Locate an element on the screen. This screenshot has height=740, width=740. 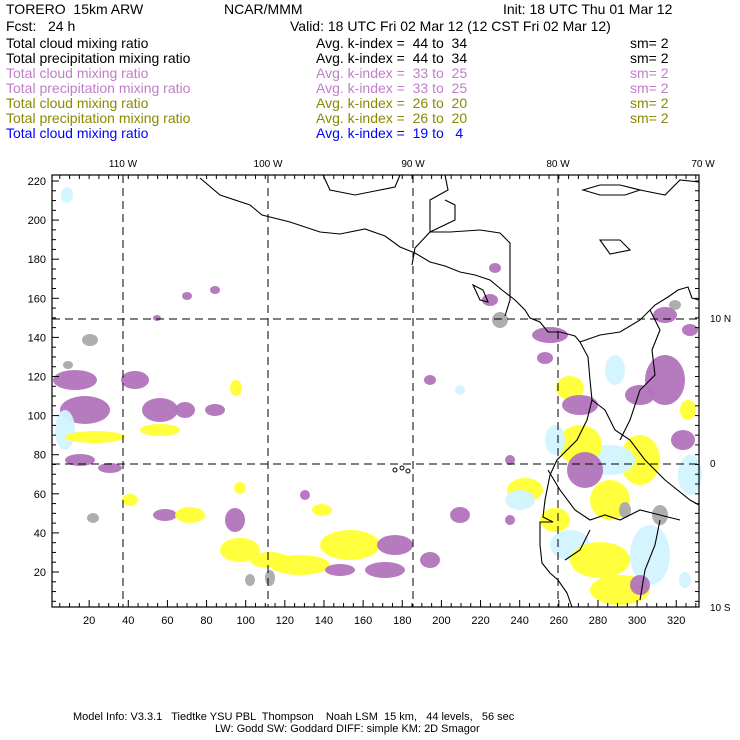
x-tick-label: 200 is located at coordinates (441, 621).